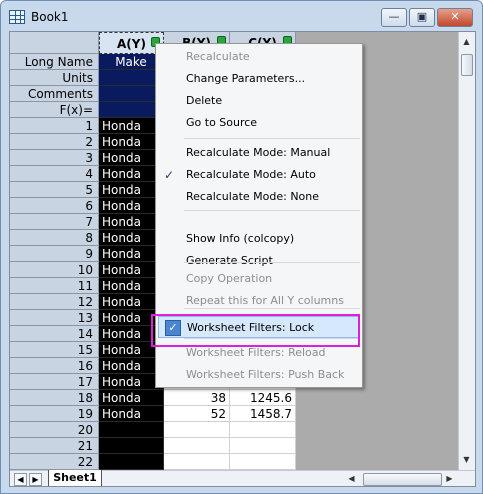 The height and width of the screenshot is (494, 483). I want to click on menu-item-copy-operation: Copy Operation, so click(259, 279).